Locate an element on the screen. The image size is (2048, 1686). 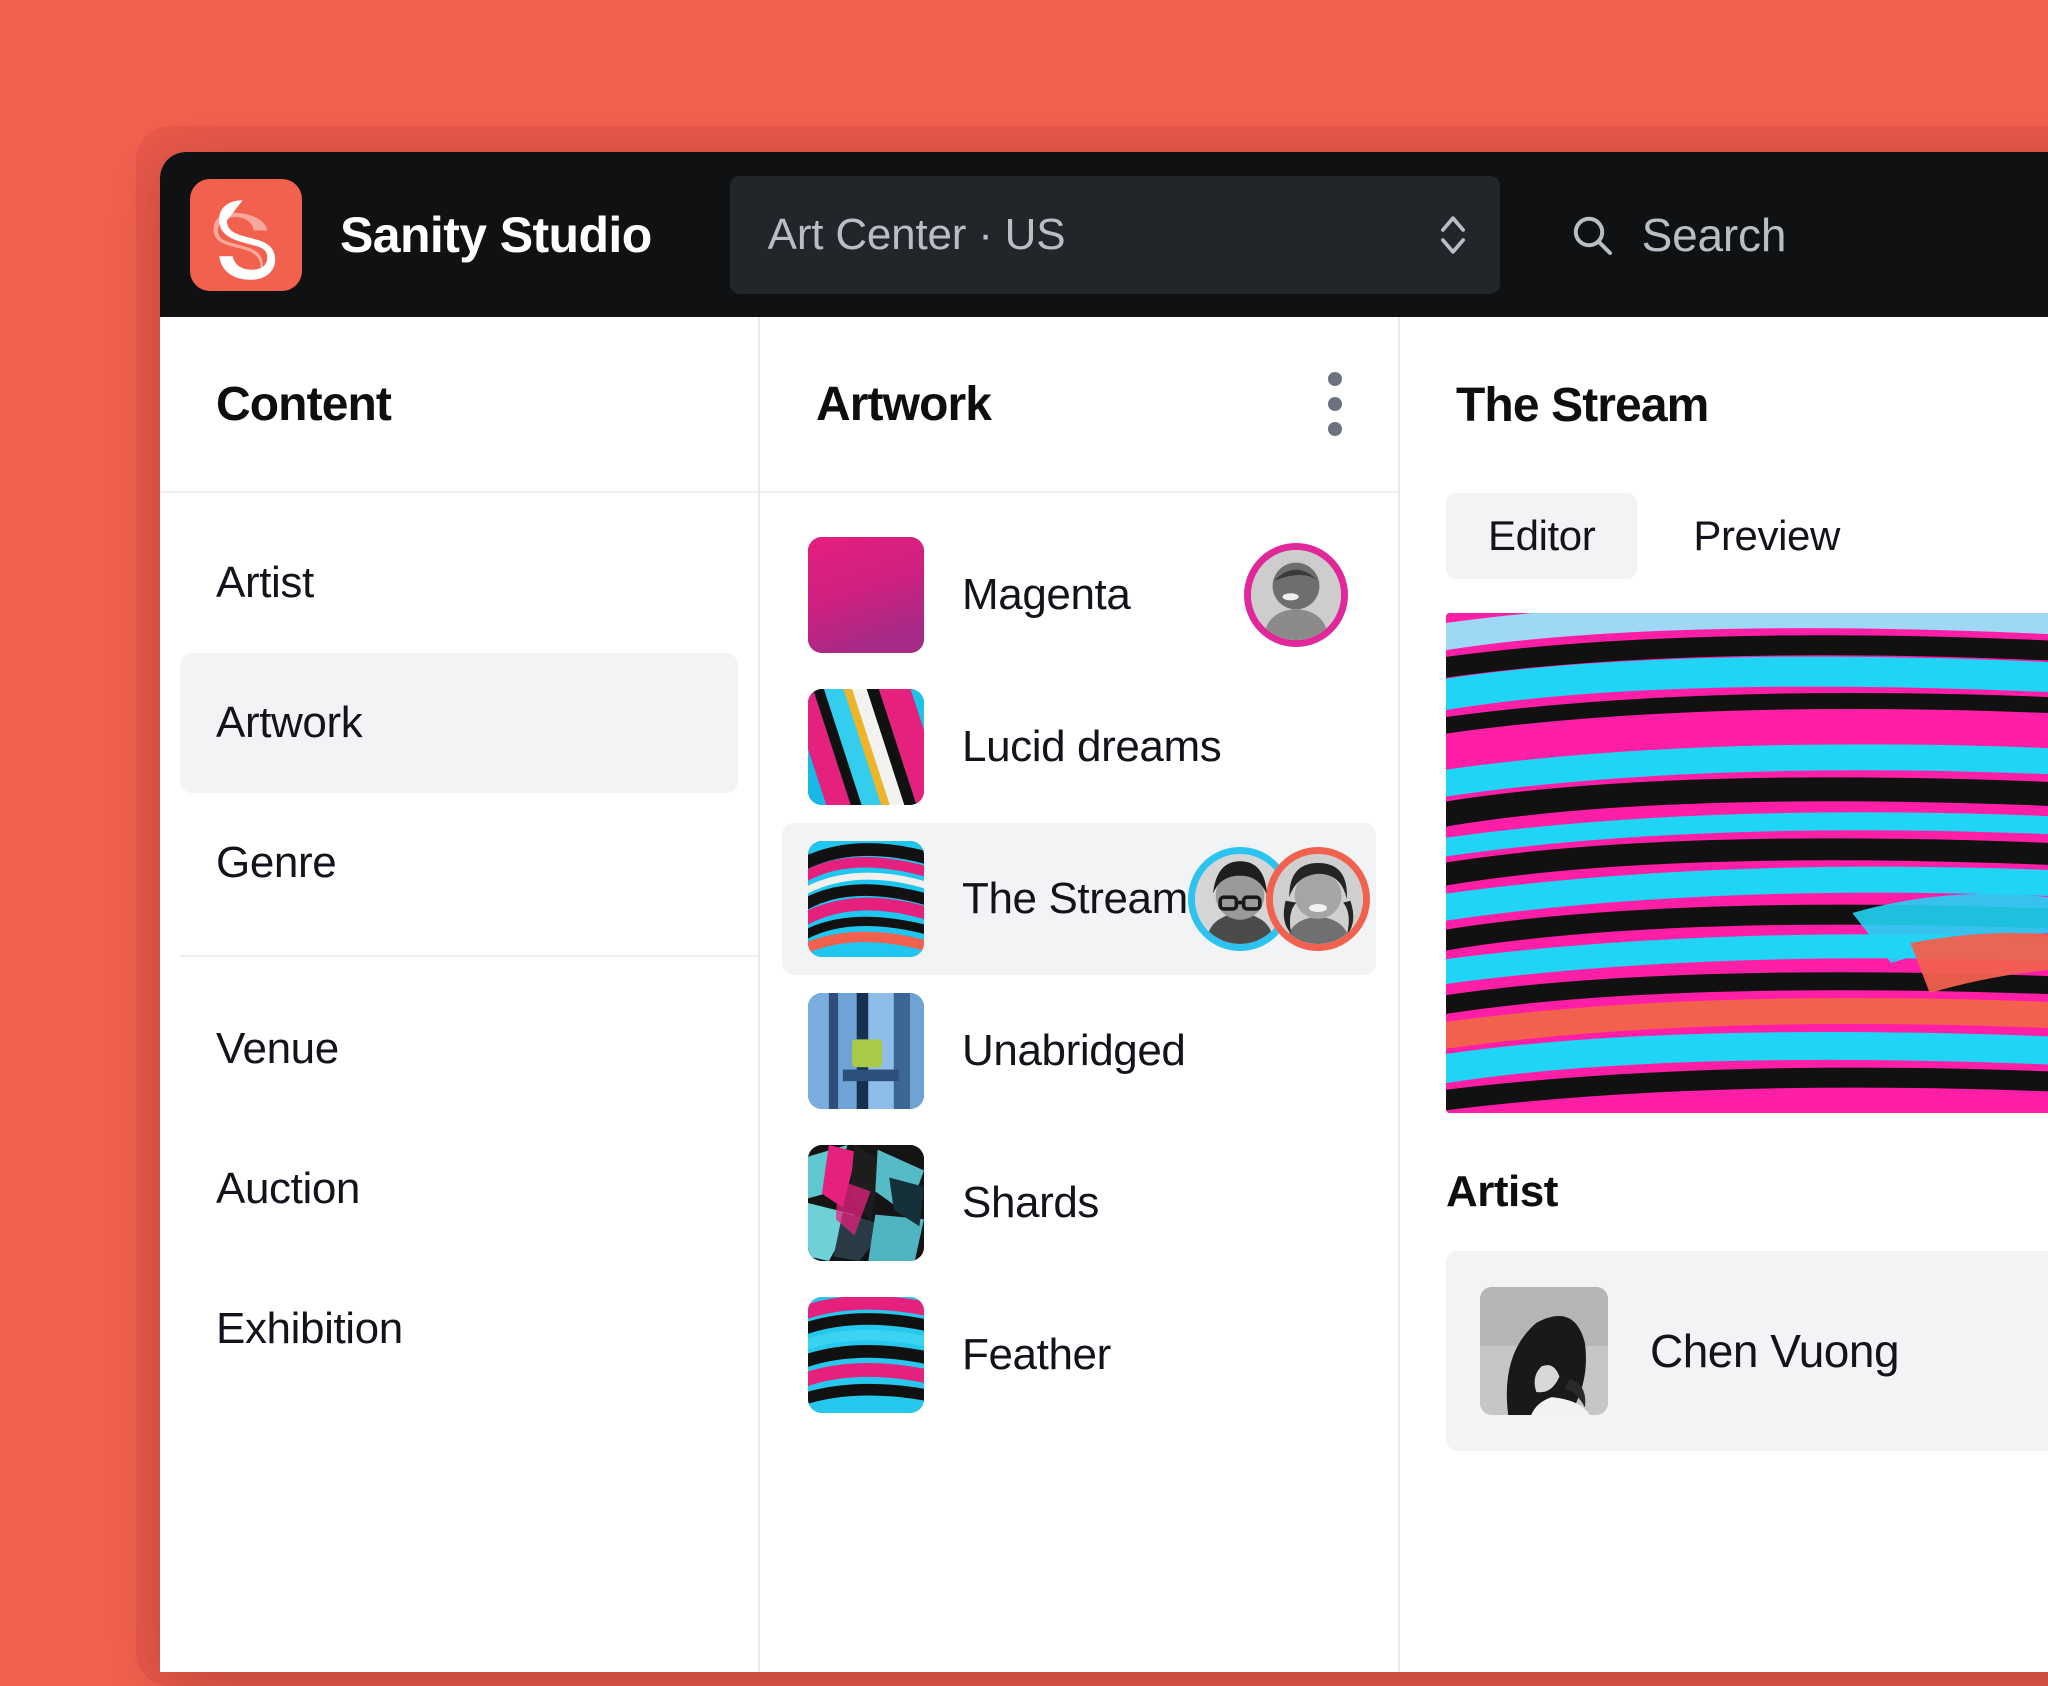
sidebar-item-artwork: Artwork is located at coordinates (459, 723).